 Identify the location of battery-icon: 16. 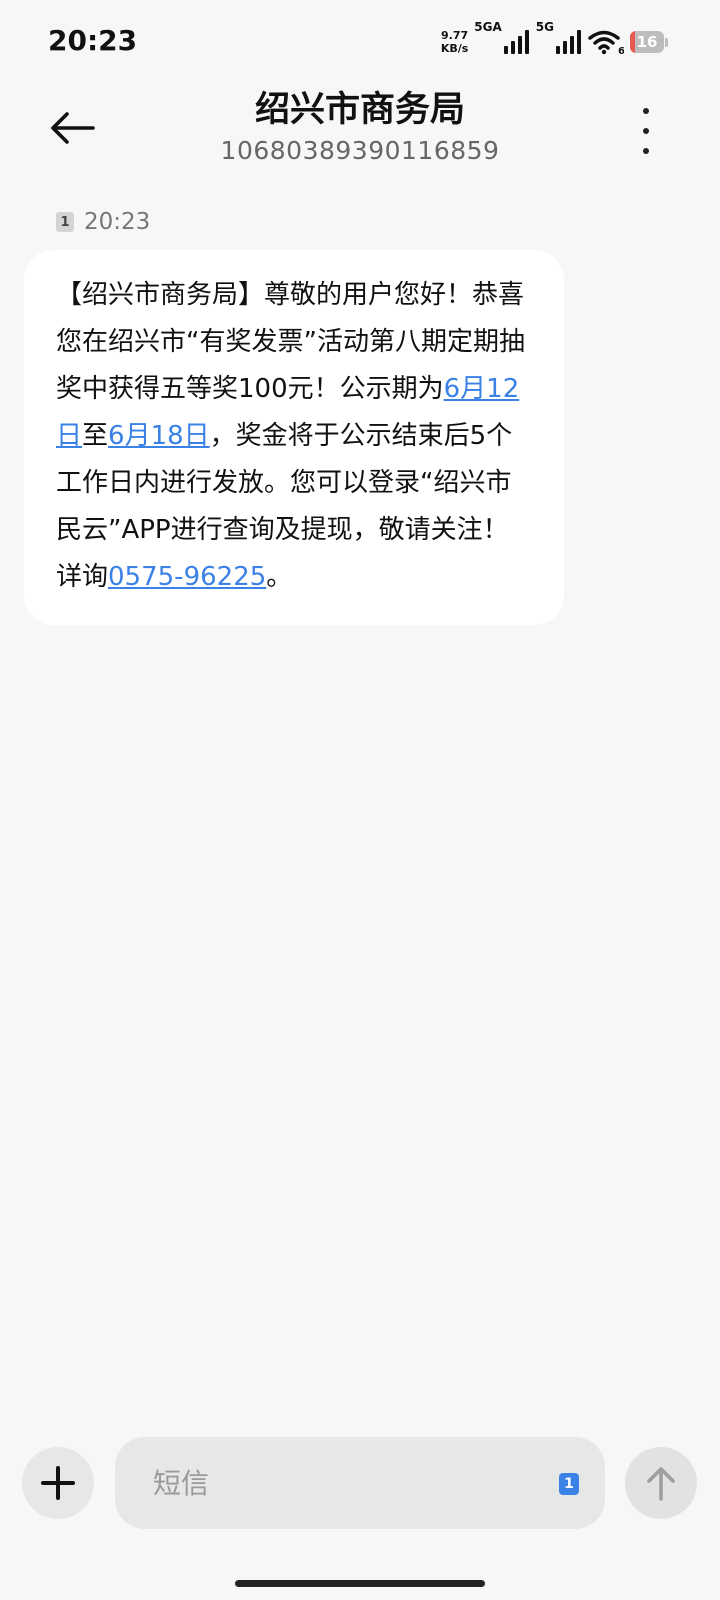
(649, 42).